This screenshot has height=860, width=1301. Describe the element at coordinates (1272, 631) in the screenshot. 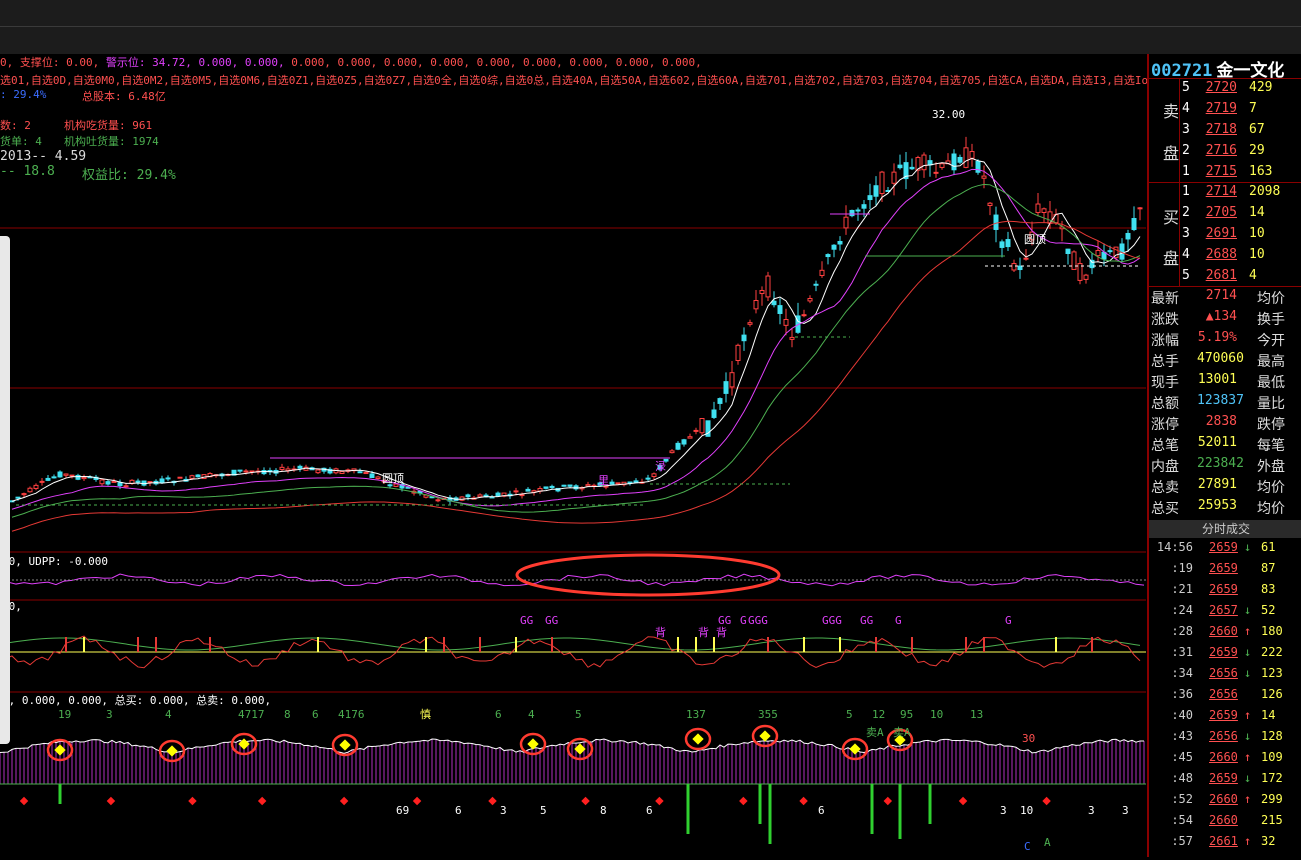

I see `tick-volume: 180` at that location.